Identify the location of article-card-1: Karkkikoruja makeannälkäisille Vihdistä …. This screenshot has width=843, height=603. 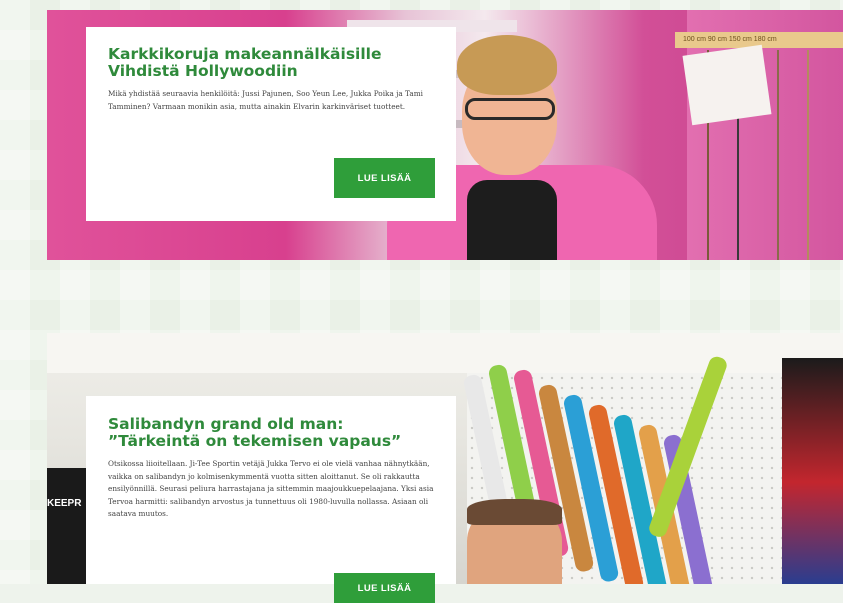
(271, 124).